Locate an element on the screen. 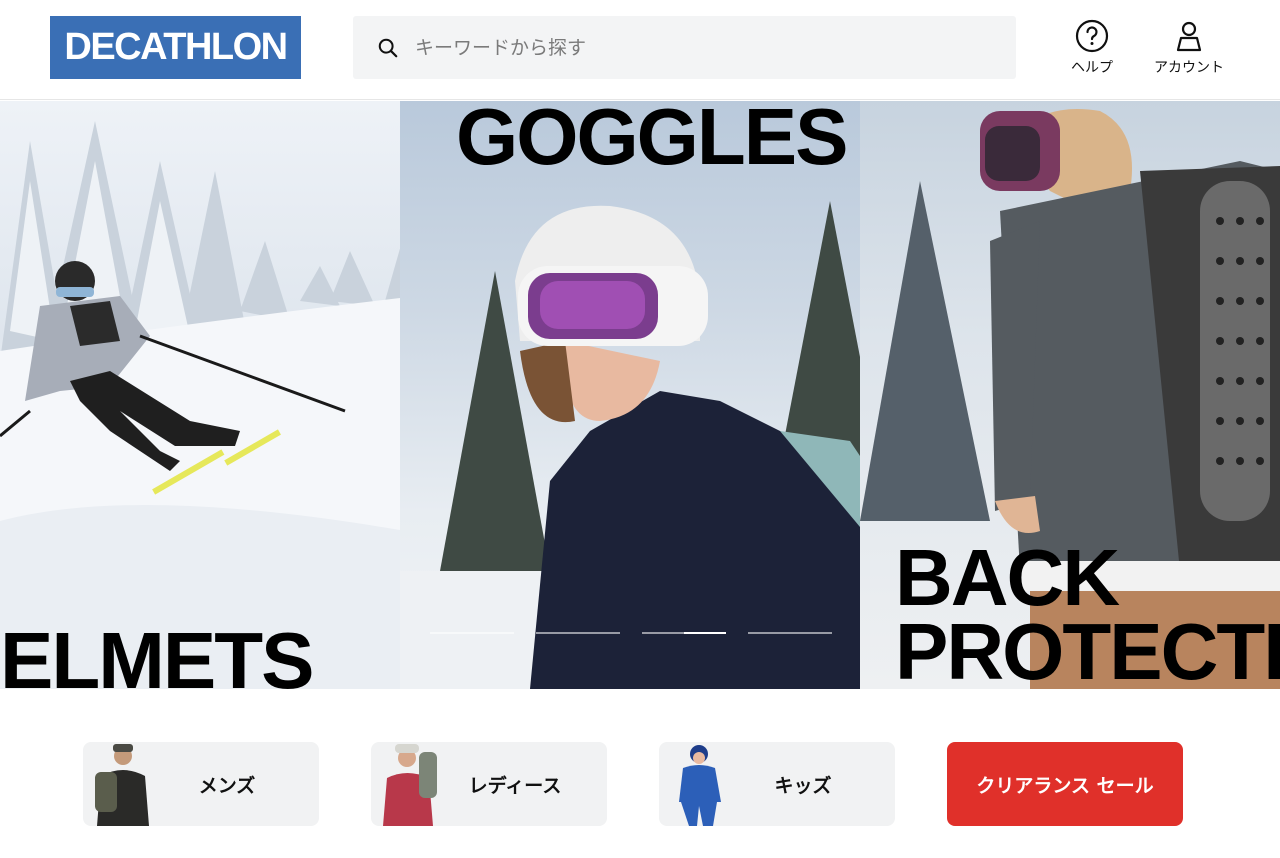  back-heading-line1: BACK is located at coordinates (1007, 577).